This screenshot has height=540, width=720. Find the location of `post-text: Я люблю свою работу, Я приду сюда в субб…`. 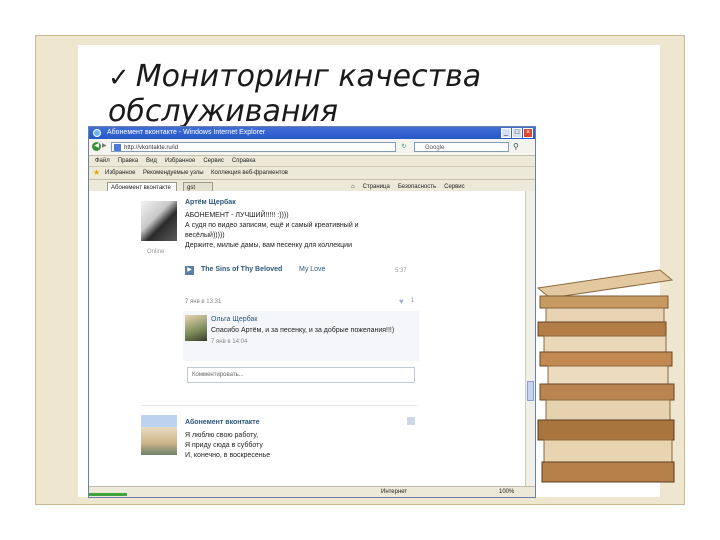

post-text: Я люблю свою работу, Я приду сюда в субб… is located at coordinates (227, 446).